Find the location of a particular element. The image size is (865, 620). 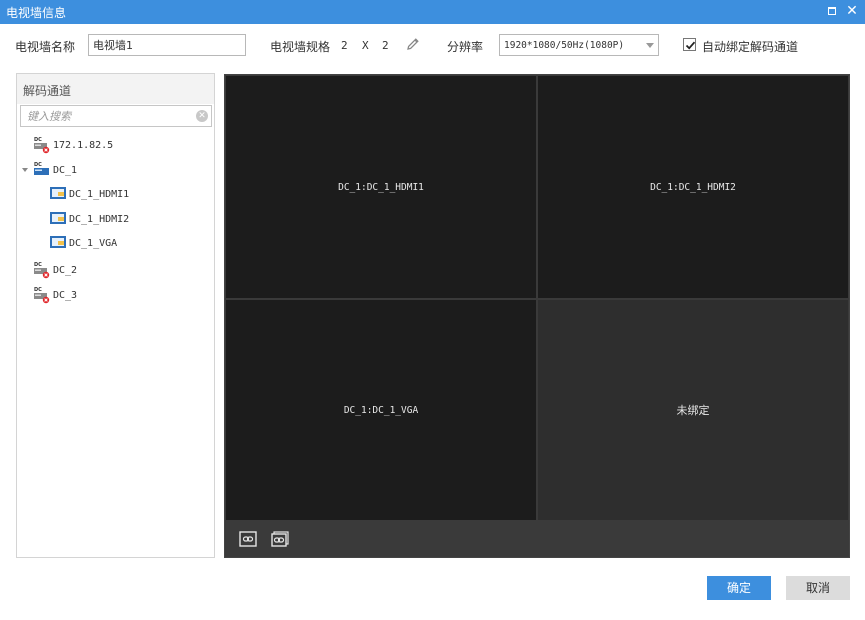

tree-item-label: DC_1_HDMI1 is located at coordinates (99, 194).